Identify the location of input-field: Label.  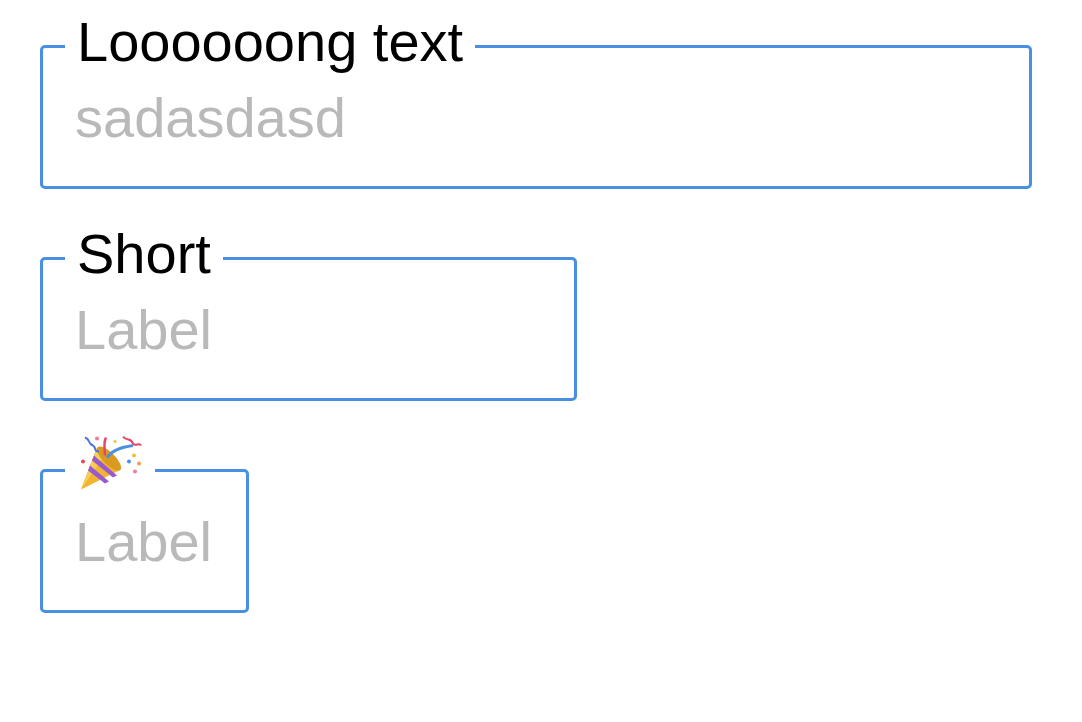
(144, 541).